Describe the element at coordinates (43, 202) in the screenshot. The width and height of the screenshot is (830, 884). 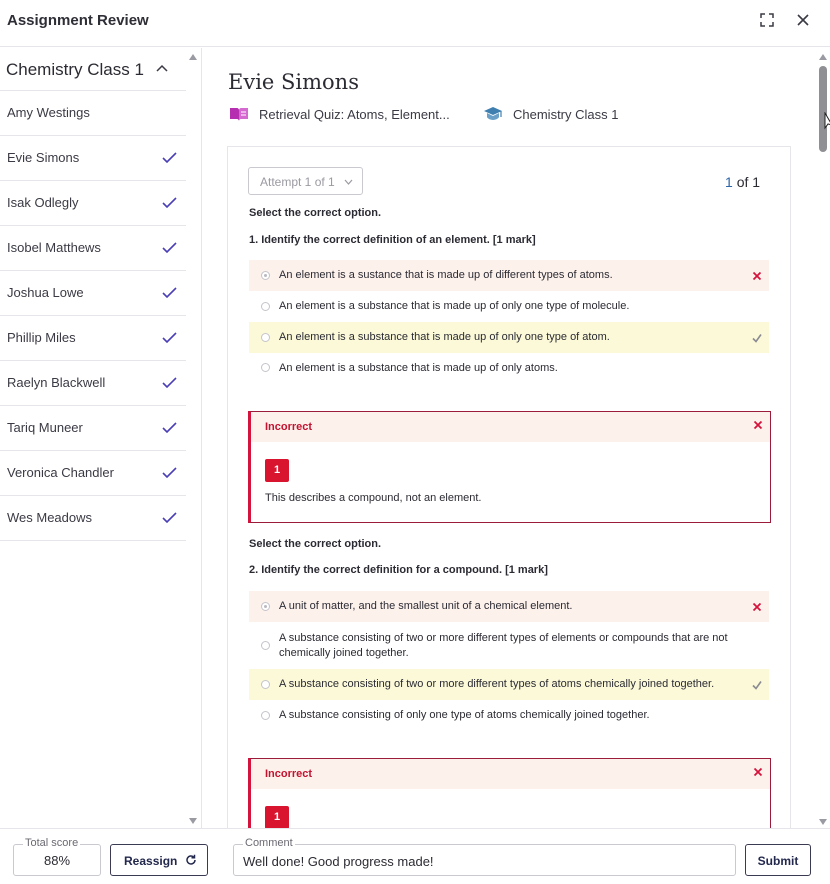
I see `student-name: Isak Odlegly` at that location.